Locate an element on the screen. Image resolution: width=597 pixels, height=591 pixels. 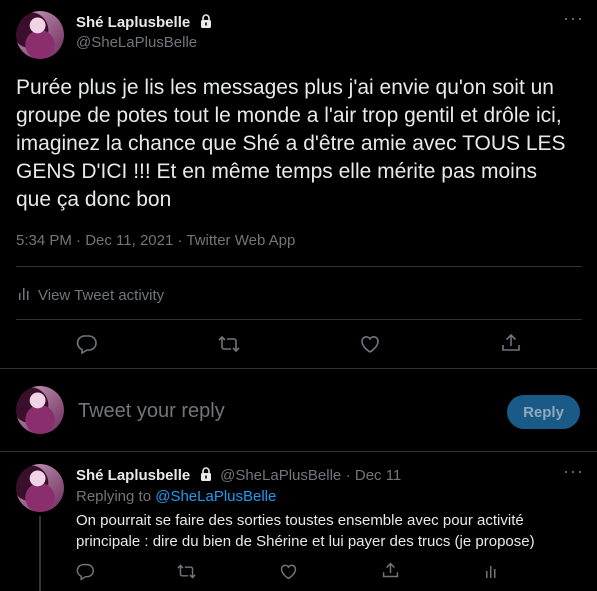
reply-author-row: Shé Laplusbelle @SheLaPlusBelle · Dec 11 is located at coordinates (238, 476).